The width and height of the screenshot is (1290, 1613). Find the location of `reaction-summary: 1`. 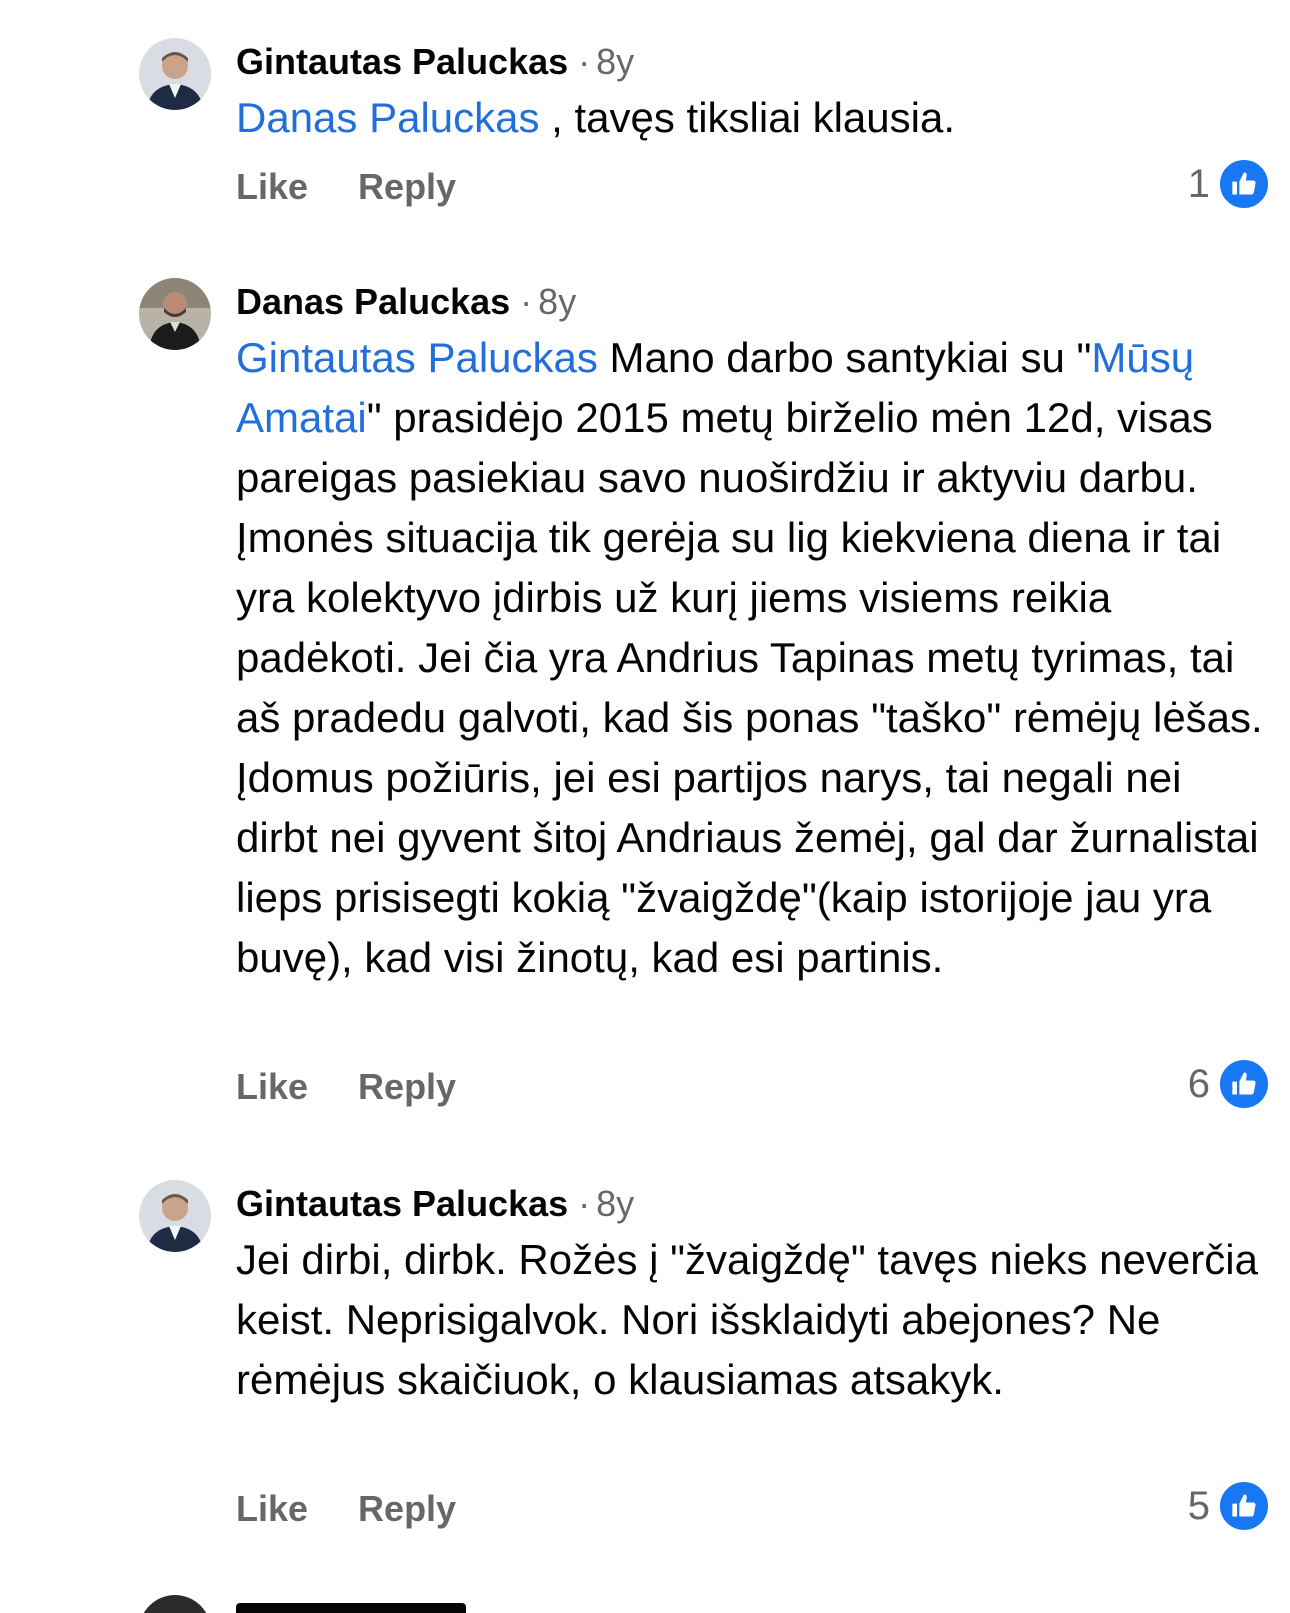

reaction-summary: 1 is located at coordinates (1229, 184).